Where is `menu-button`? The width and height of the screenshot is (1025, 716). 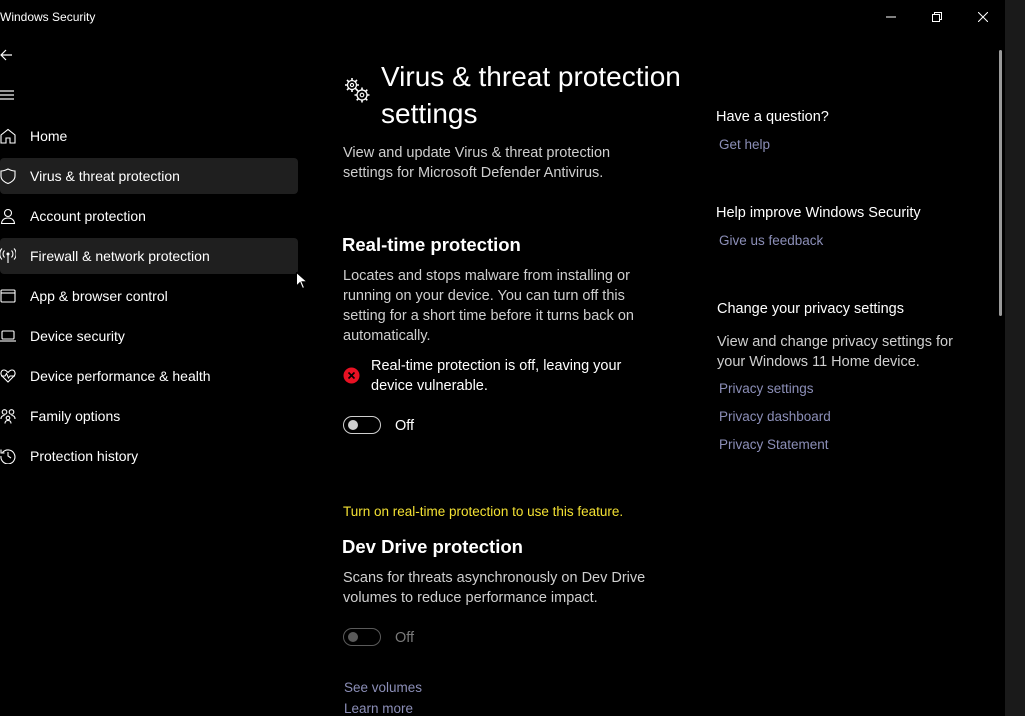
menu-button is located at coordinates (10, 97).